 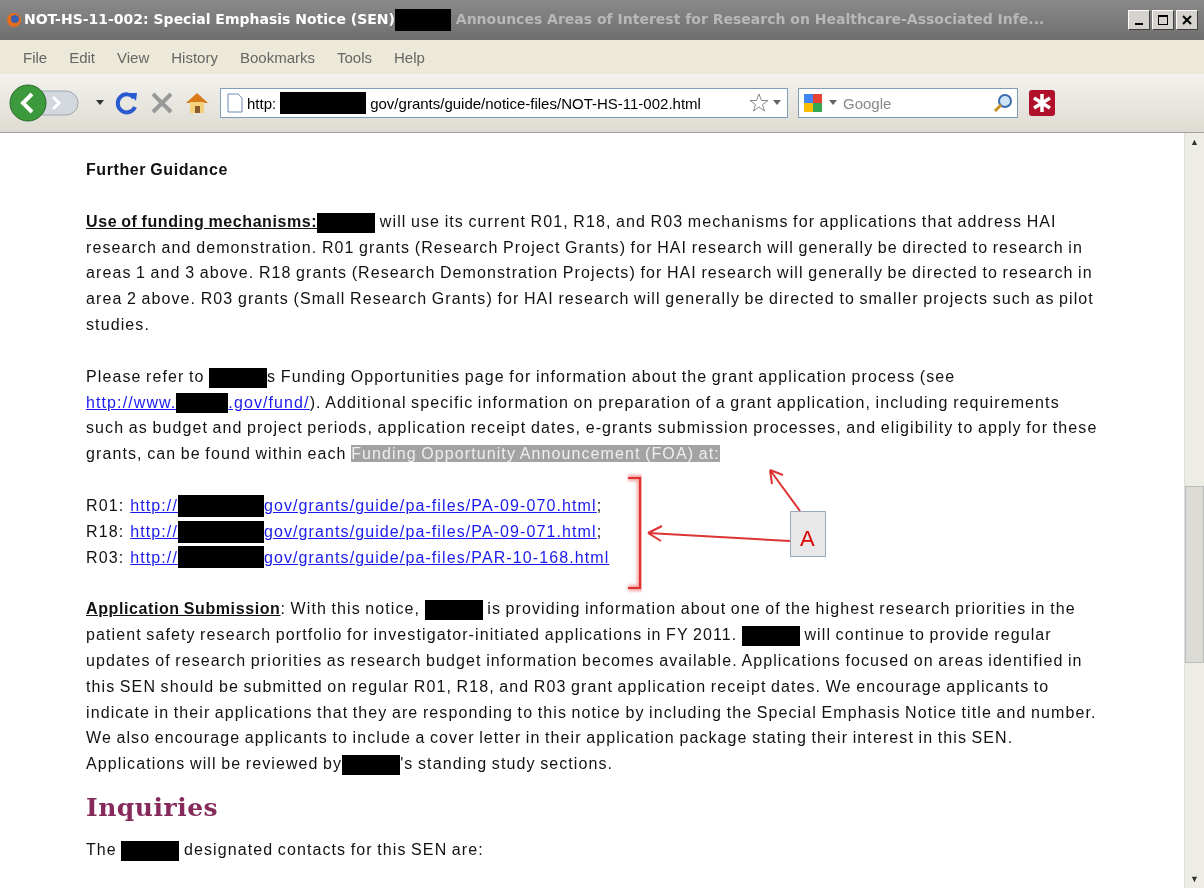 I want to click on paragraph: The designated contacts for this SEN are:, so click(x=592, y=849).